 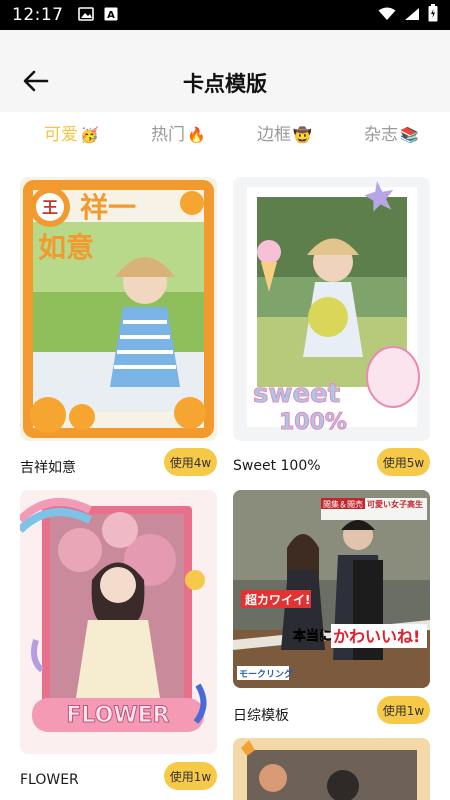 I want to click on overlay-text: かわいいね!, so click(x=376, y=636).